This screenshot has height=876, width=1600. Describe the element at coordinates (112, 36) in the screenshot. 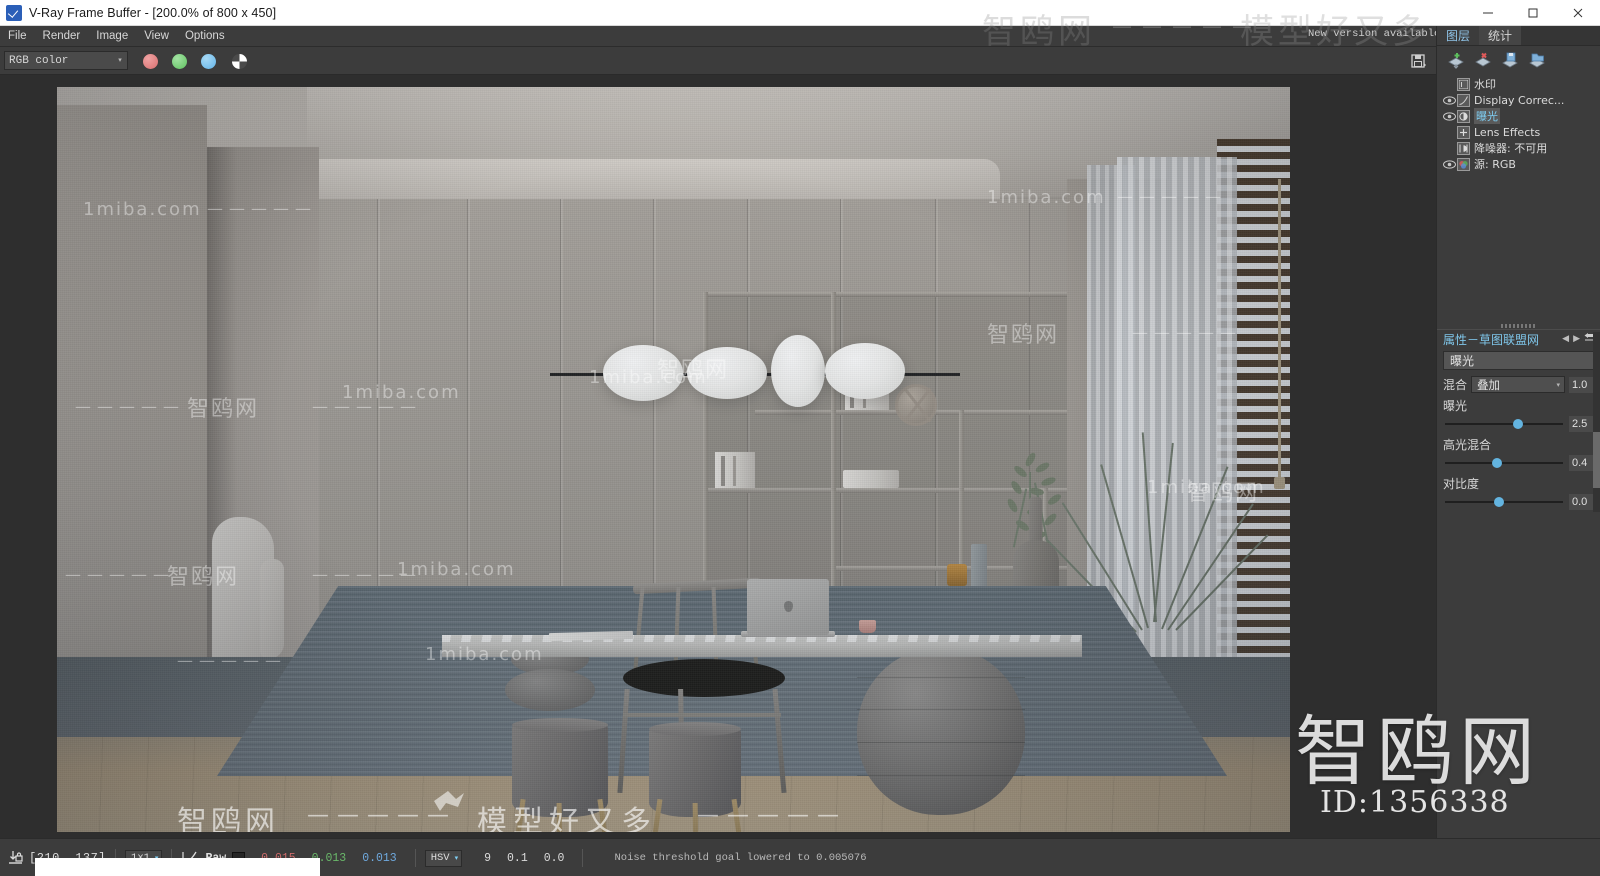

I see `menu-image: Image` at that location.